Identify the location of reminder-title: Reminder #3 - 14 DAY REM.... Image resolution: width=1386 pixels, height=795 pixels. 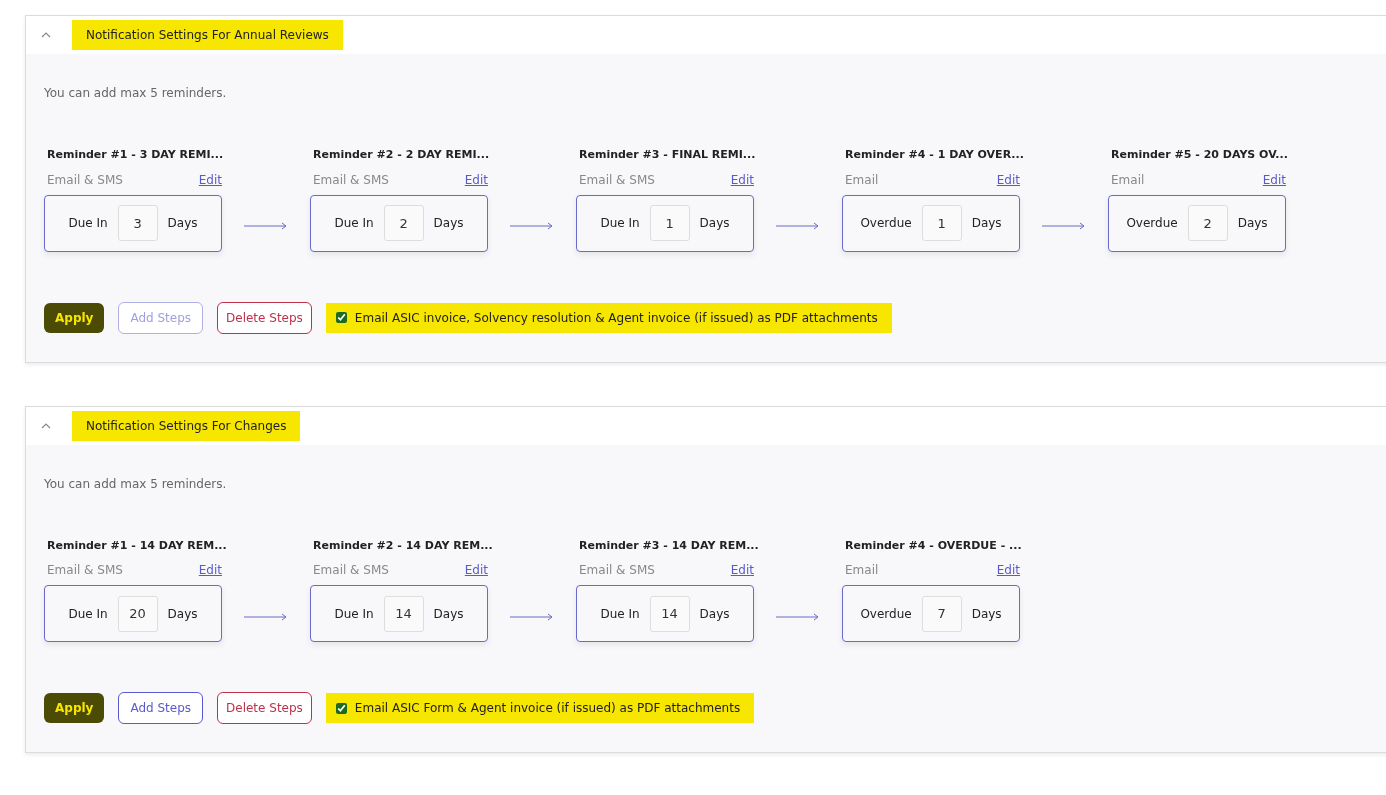
(669, 545).